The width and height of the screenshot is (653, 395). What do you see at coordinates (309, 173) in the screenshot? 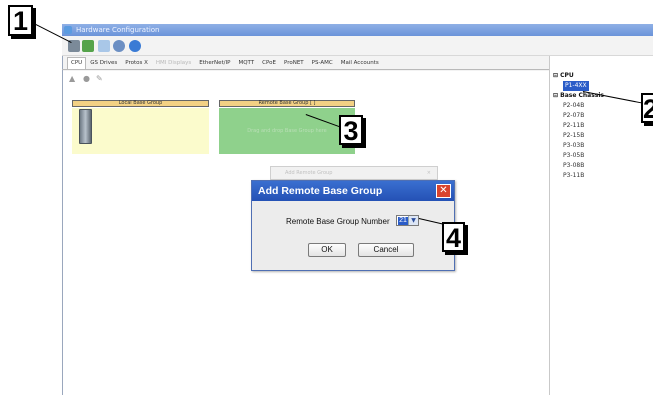
I see `background-dialog-title: Add Remote Group` at bounding box center [309, 173].